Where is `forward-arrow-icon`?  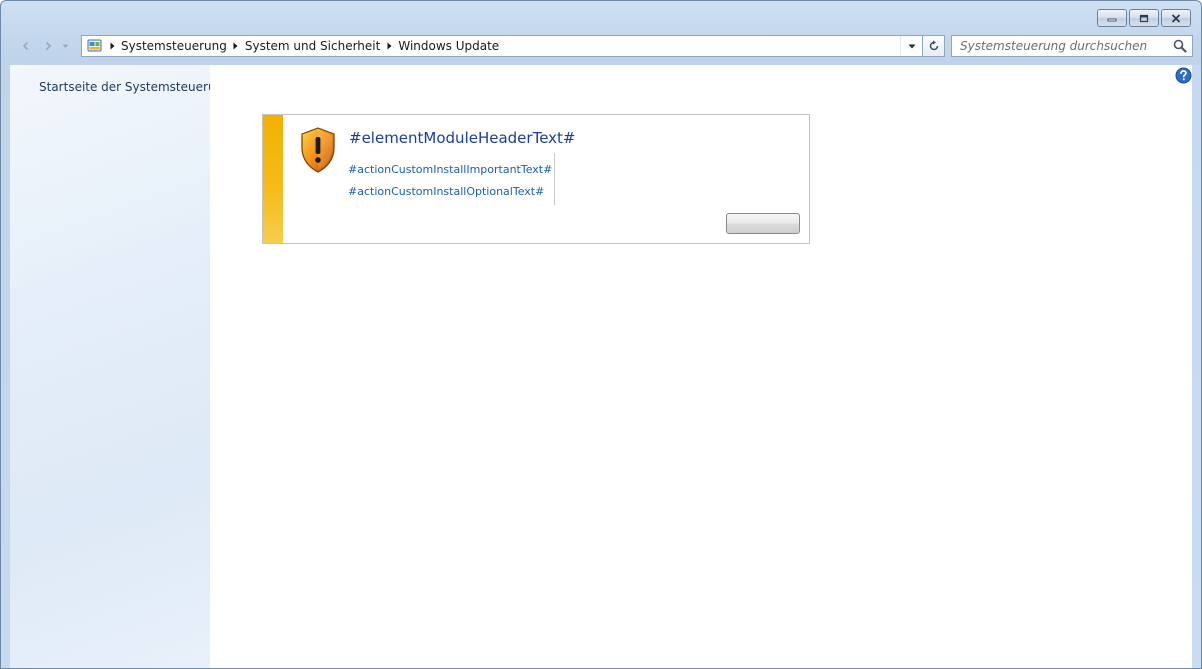 forward-arrow-icon is located at coordinates (48, 46).